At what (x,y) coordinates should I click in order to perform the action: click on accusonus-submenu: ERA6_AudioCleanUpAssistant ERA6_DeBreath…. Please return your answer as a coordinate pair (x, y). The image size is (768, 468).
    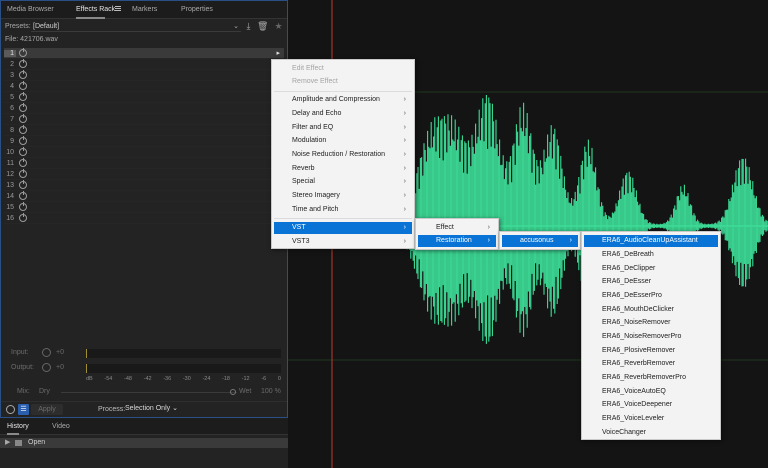
    Looking at the image, I should click on (651, 335).